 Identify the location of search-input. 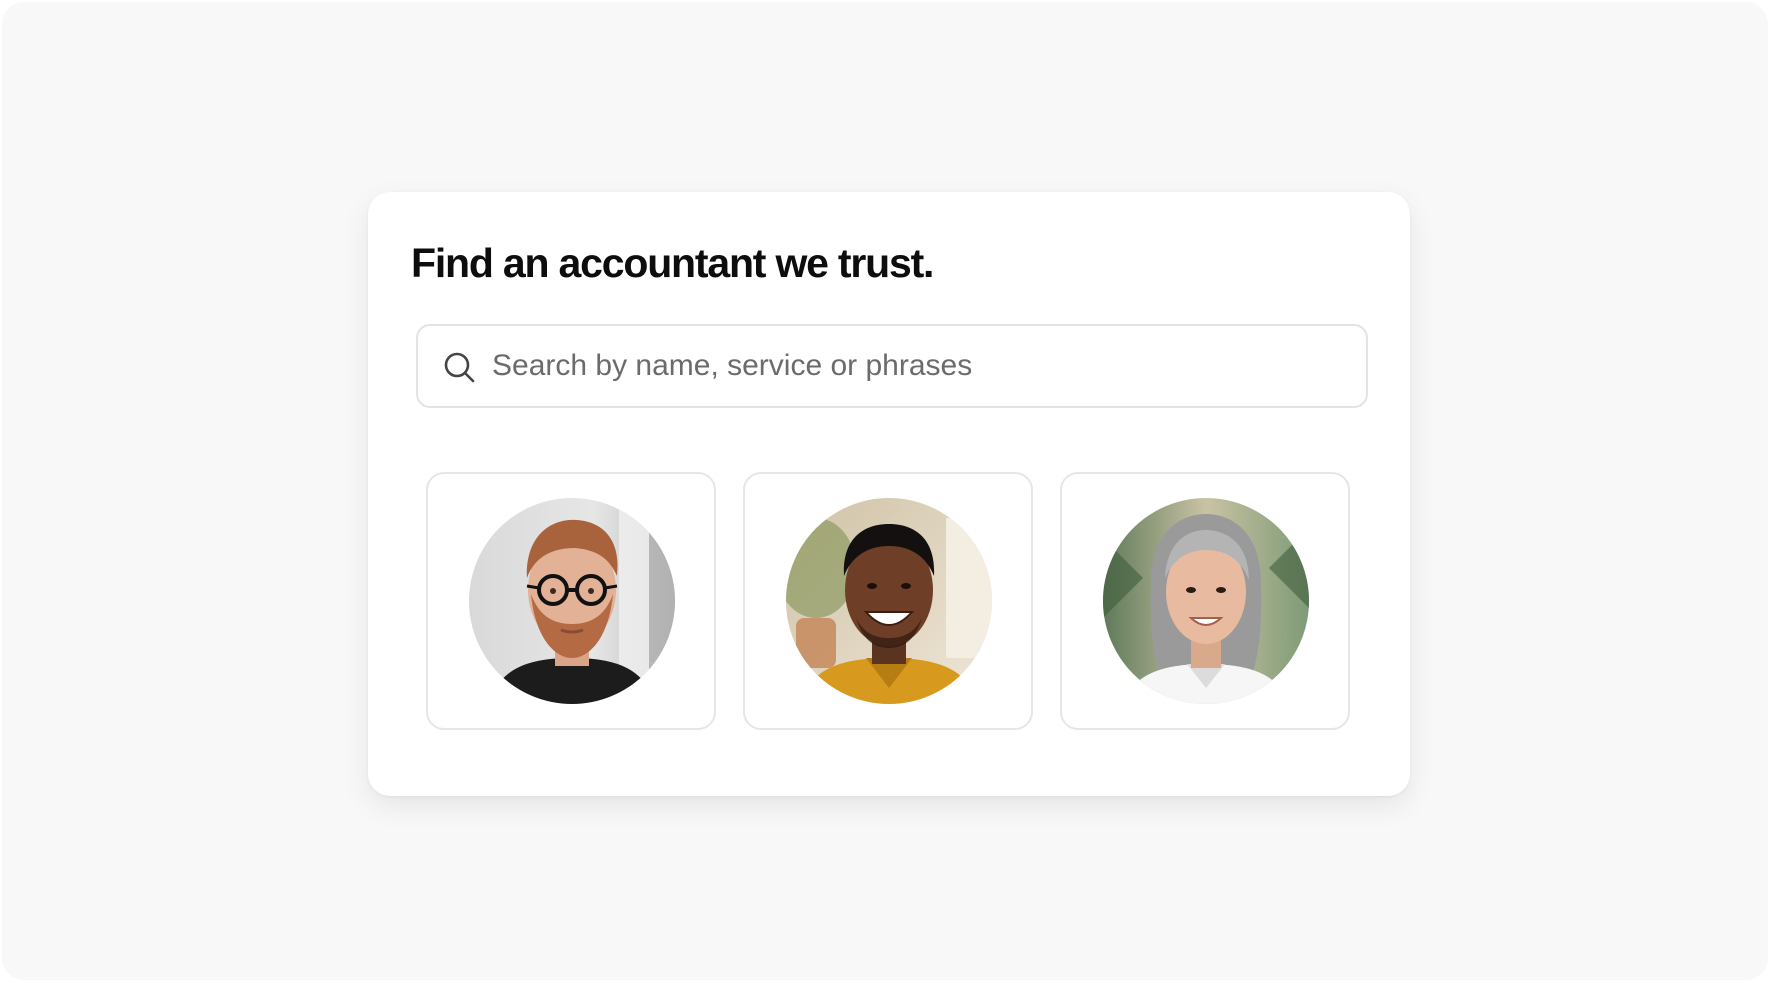
(922, 366).